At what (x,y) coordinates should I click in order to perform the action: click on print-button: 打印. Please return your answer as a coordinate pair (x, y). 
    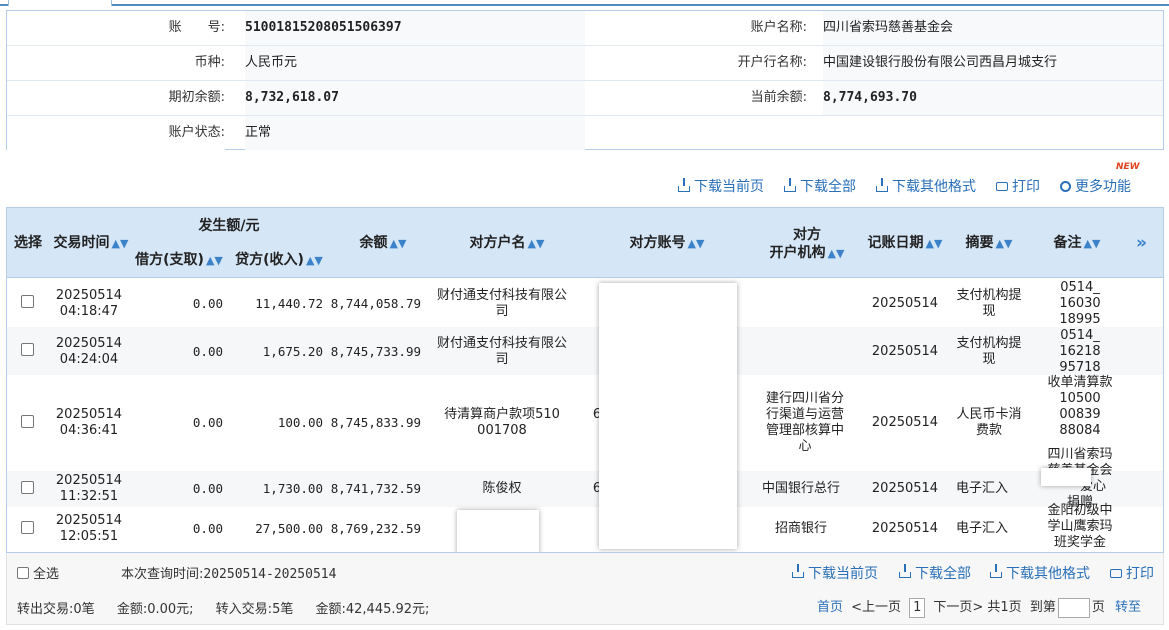
    Looking at the image, I should click on (1018, 186).